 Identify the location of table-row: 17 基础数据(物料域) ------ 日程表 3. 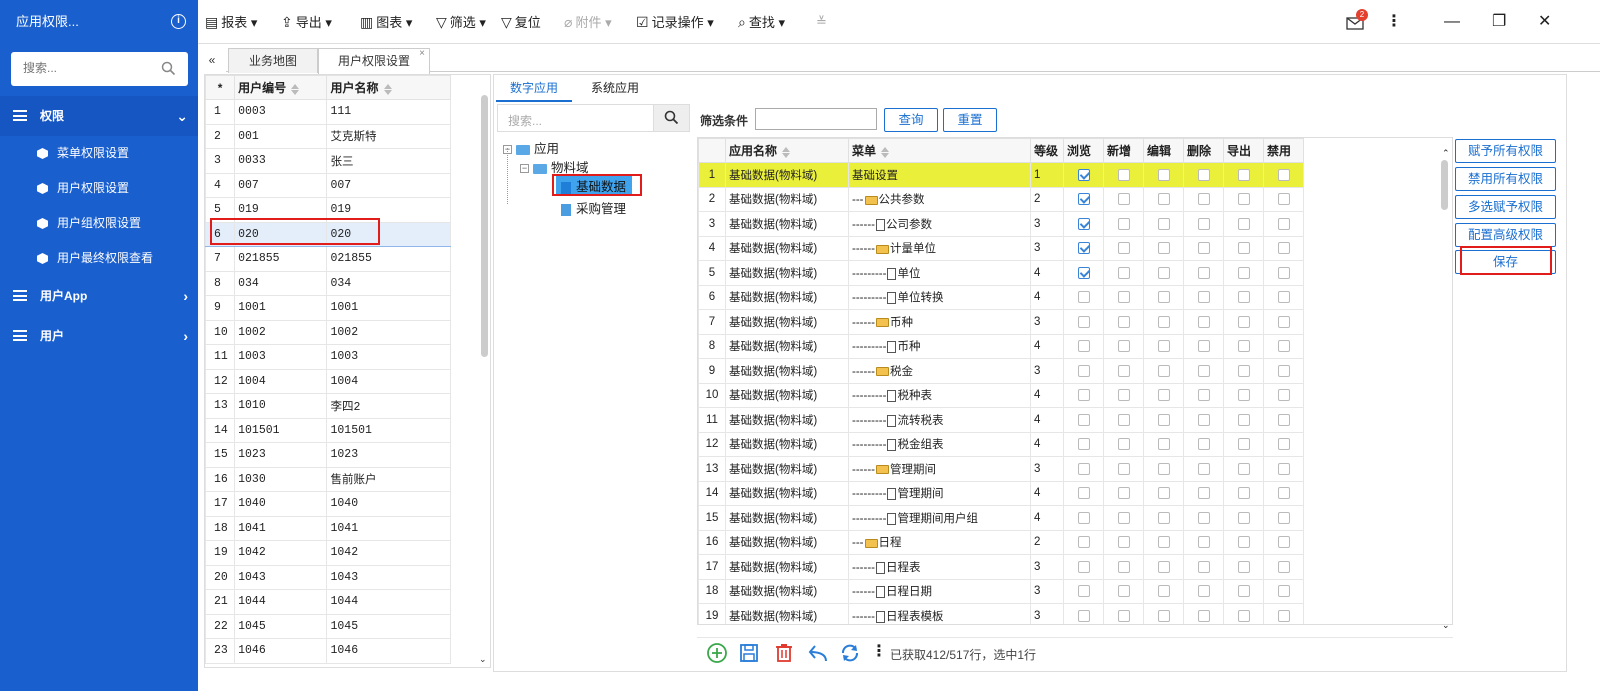
(1001, 567).